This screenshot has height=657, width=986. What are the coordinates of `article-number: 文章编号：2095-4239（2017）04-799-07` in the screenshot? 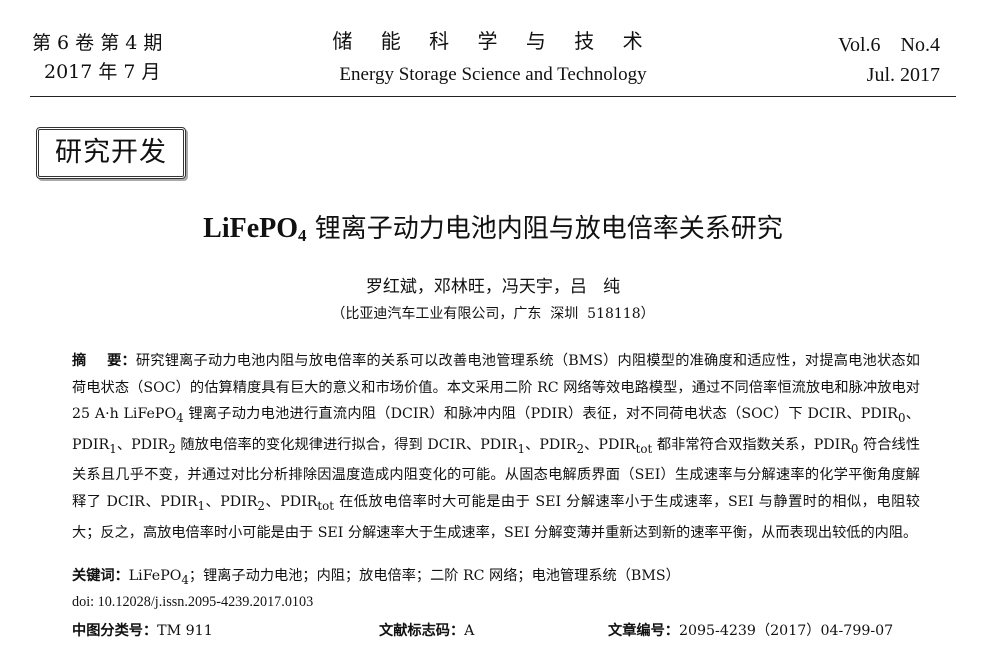 It's located at (750, 630).